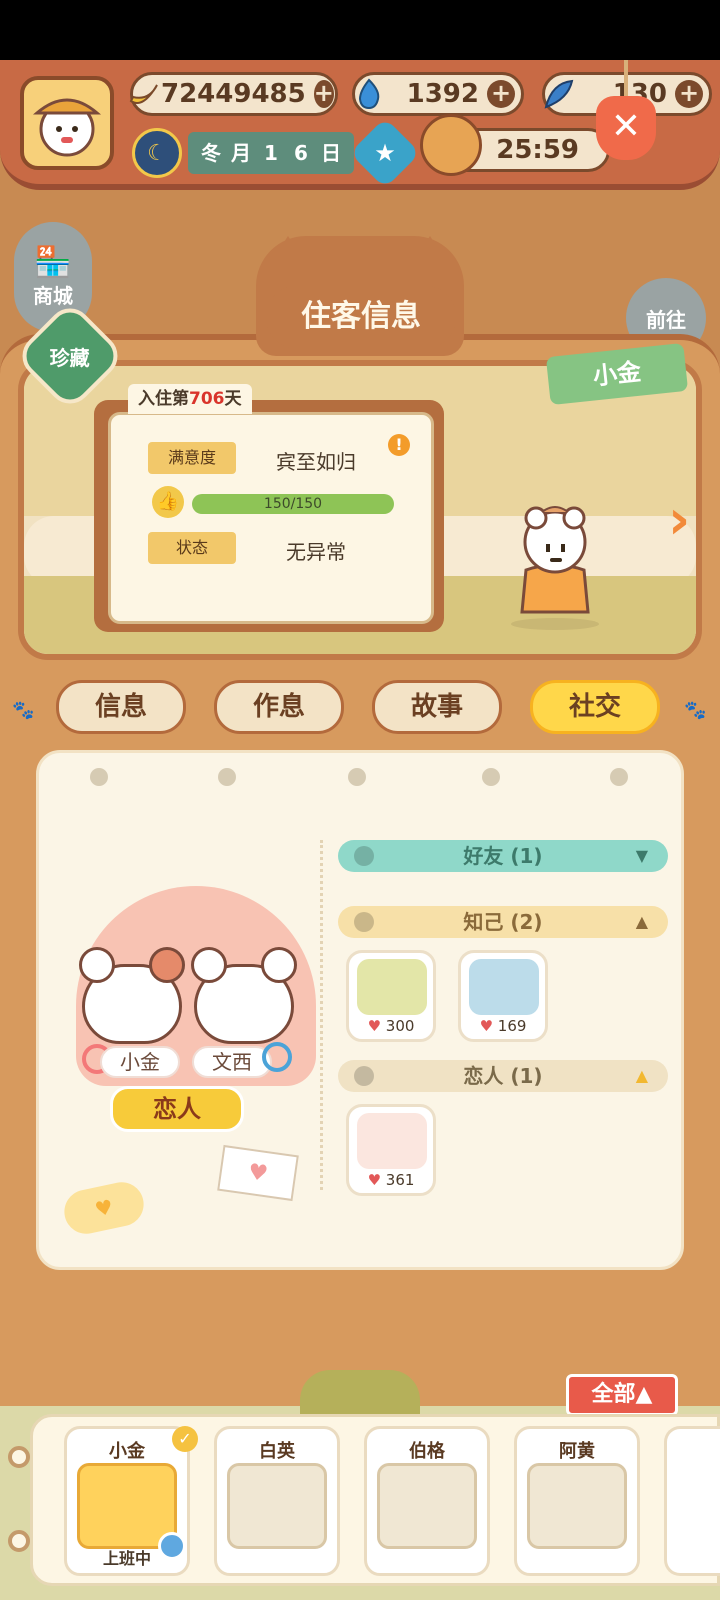 This screenshot has width=720, height=1600. Describe the element at coordinates (53, 296) in the screenshot. I see `shop-label: 商城` at that location.